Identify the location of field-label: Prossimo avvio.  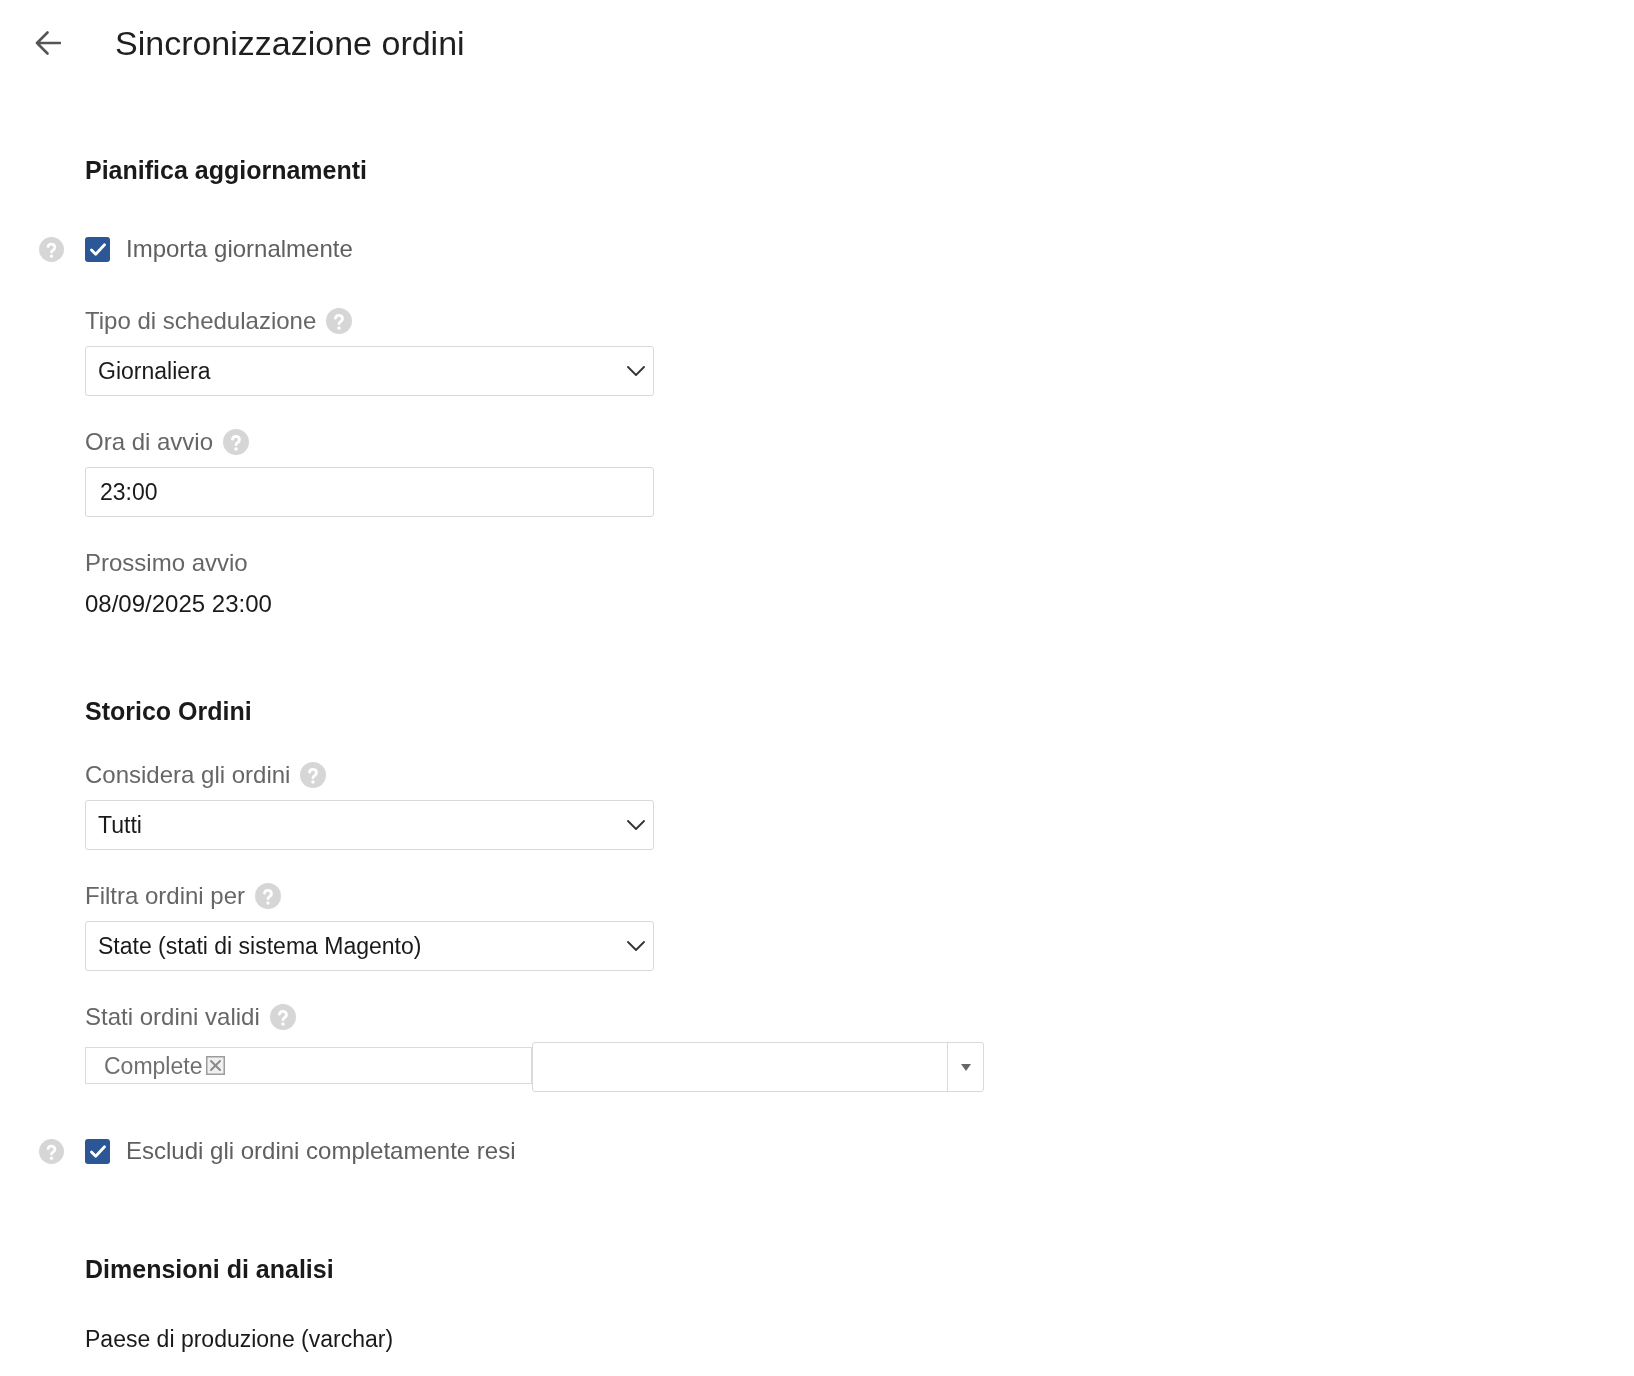
(166, 563).